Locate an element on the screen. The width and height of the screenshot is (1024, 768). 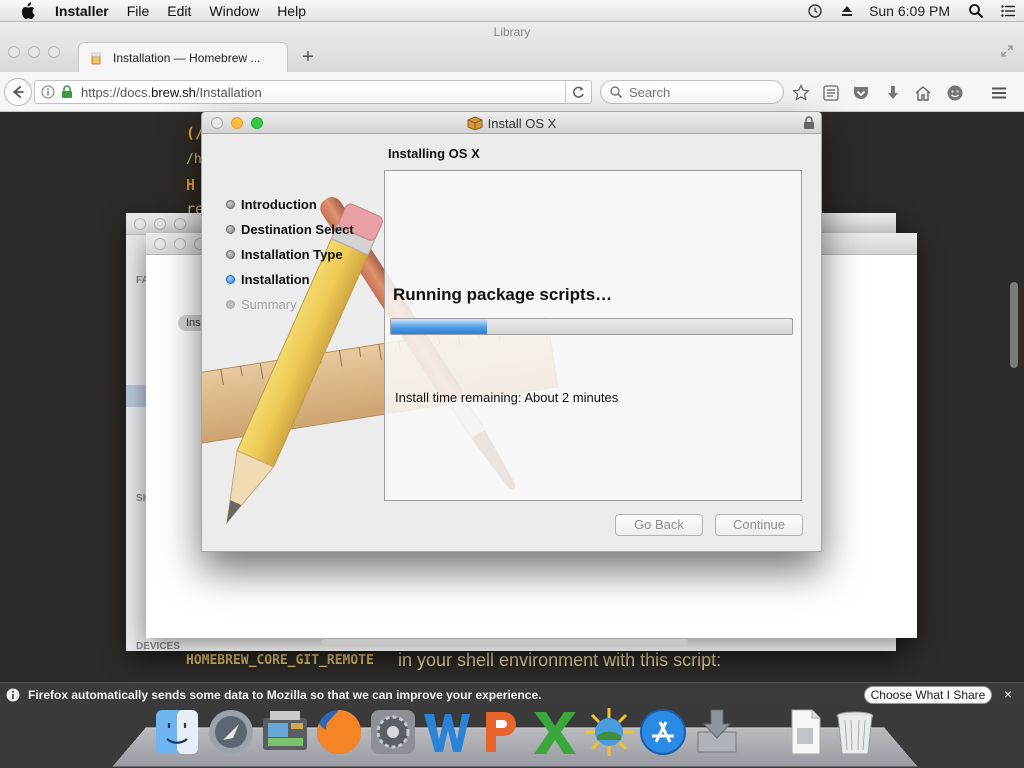
menu-app-name: Installer is located at coordinates (82, 11).